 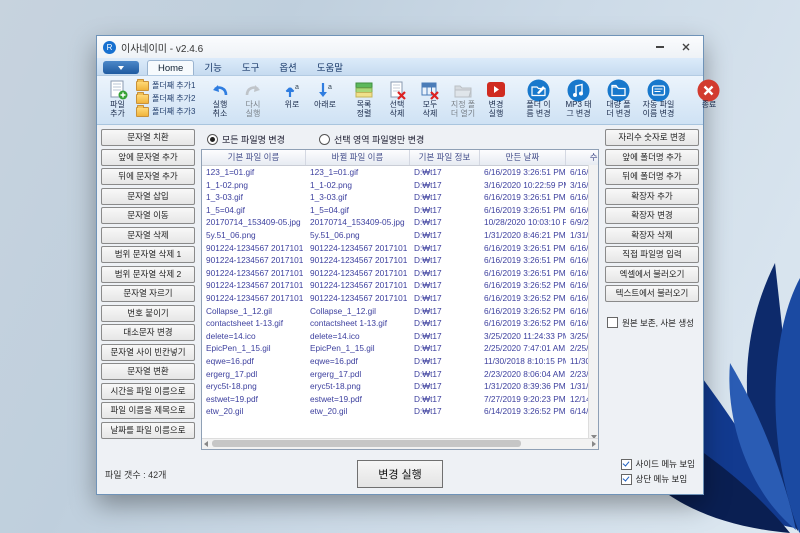 What do you see at coordinates (148, 196) in the screenshot?
I see `left-action-button-4: 문자열 삽입` at bounding box center [148, 196].